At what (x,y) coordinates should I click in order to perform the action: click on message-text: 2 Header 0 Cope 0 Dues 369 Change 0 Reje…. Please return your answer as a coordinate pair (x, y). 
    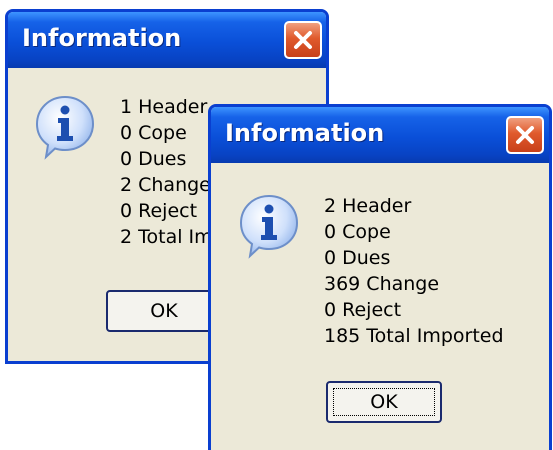
    Looking at the image, I should click on (414, 271).